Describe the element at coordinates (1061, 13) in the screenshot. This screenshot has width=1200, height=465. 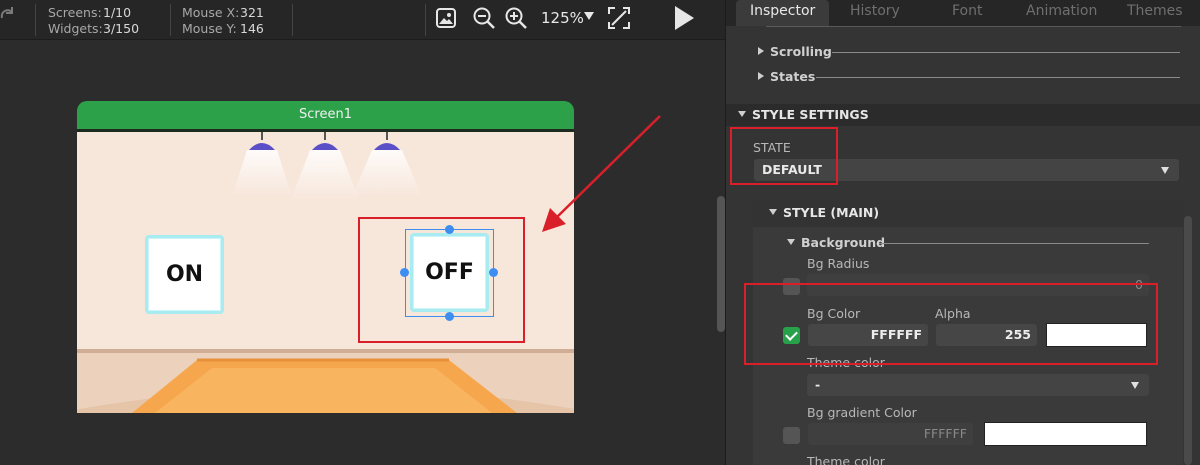
I see `tab-animation: Animation` at that location.